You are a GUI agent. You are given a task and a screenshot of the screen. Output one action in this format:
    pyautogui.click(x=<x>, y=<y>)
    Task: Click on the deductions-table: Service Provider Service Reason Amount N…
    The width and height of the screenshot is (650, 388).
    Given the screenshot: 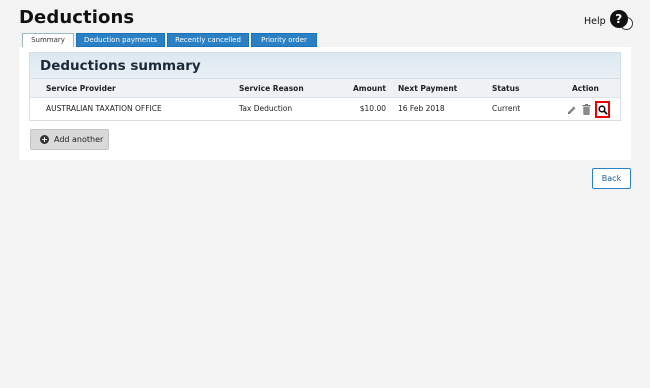 What is the action you would take?
    pyautogui.click(x=325, y=99)
    